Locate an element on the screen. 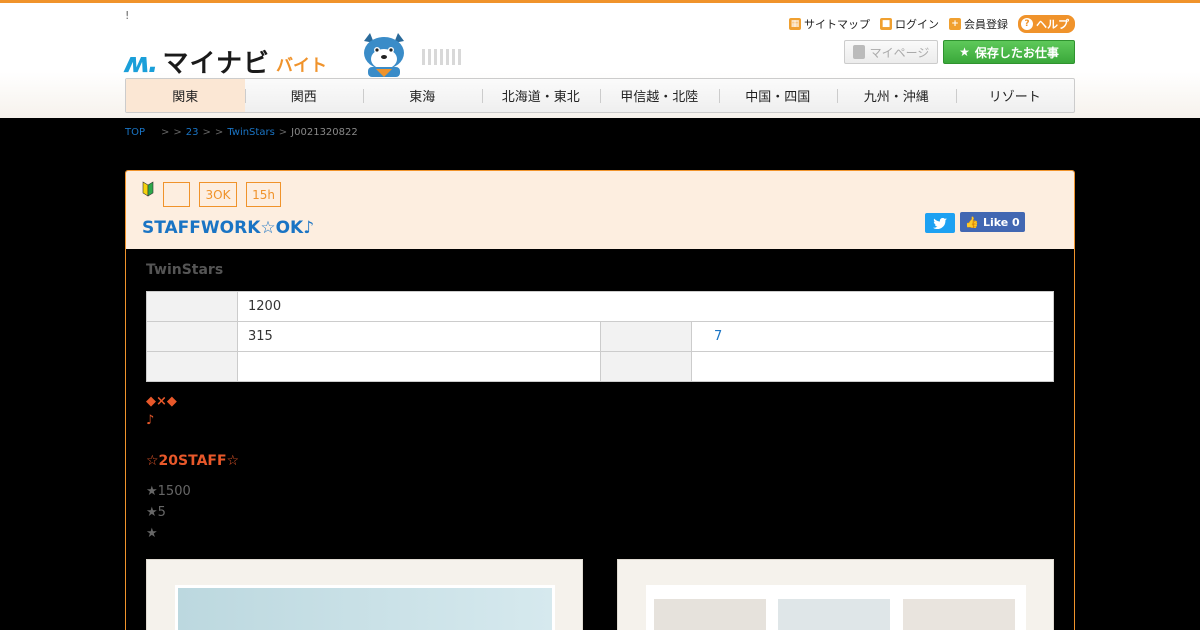 Image resolution: width=1200 pixels, height=630 pixels. nav-hokkaido-tohoku: 北海道・東北 is located at coordinates (541, 95).